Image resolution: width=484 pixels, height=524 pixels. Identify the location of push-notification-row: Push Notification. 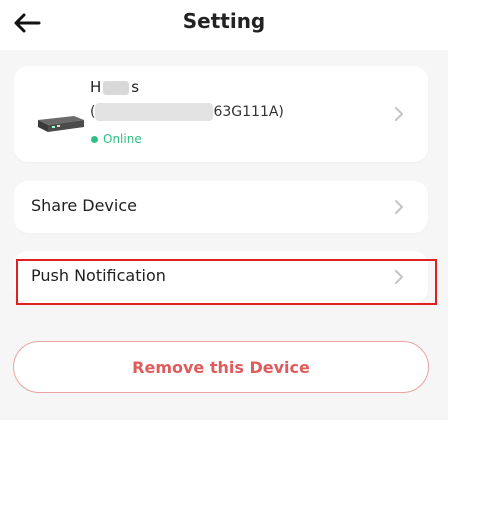
(221, 277).